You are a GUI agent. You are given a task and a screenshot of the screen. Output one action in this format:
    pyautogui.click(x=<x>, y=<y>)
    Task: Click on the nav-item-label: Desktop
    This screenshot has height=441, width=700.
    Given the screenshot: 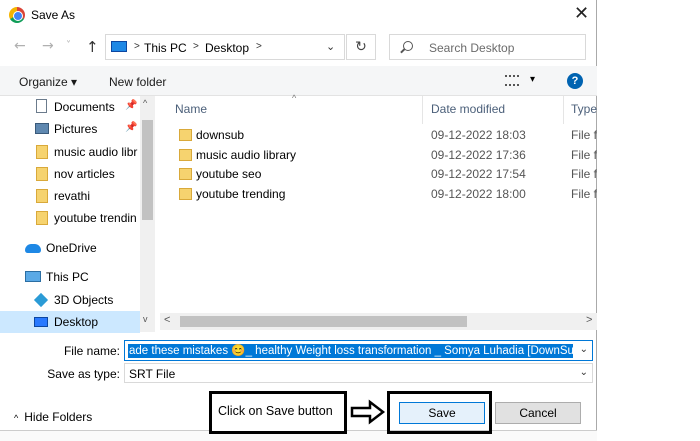 What is the action you would take?
    pyautogui.click(x=76, y=322)
    